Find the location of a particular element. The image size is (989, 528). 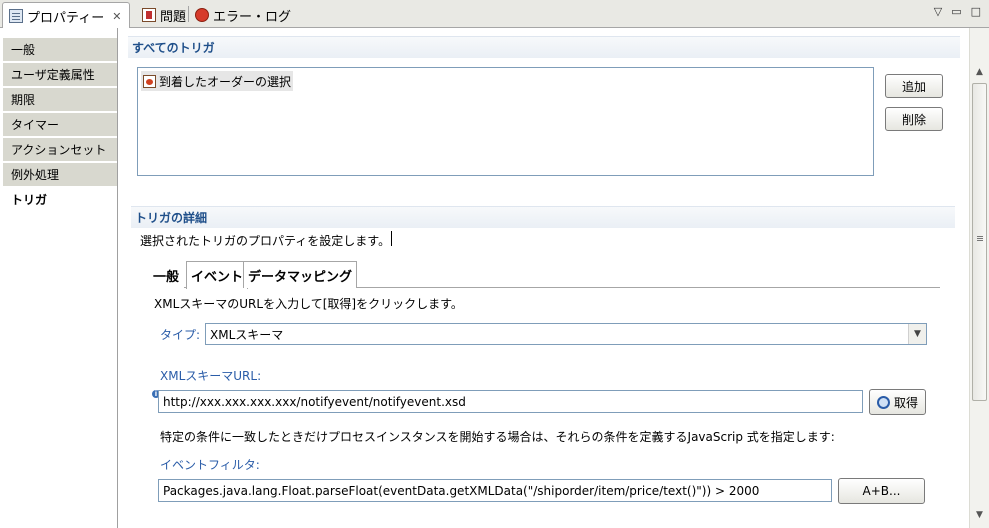

problems-icon is located at coordinates (149, 15).